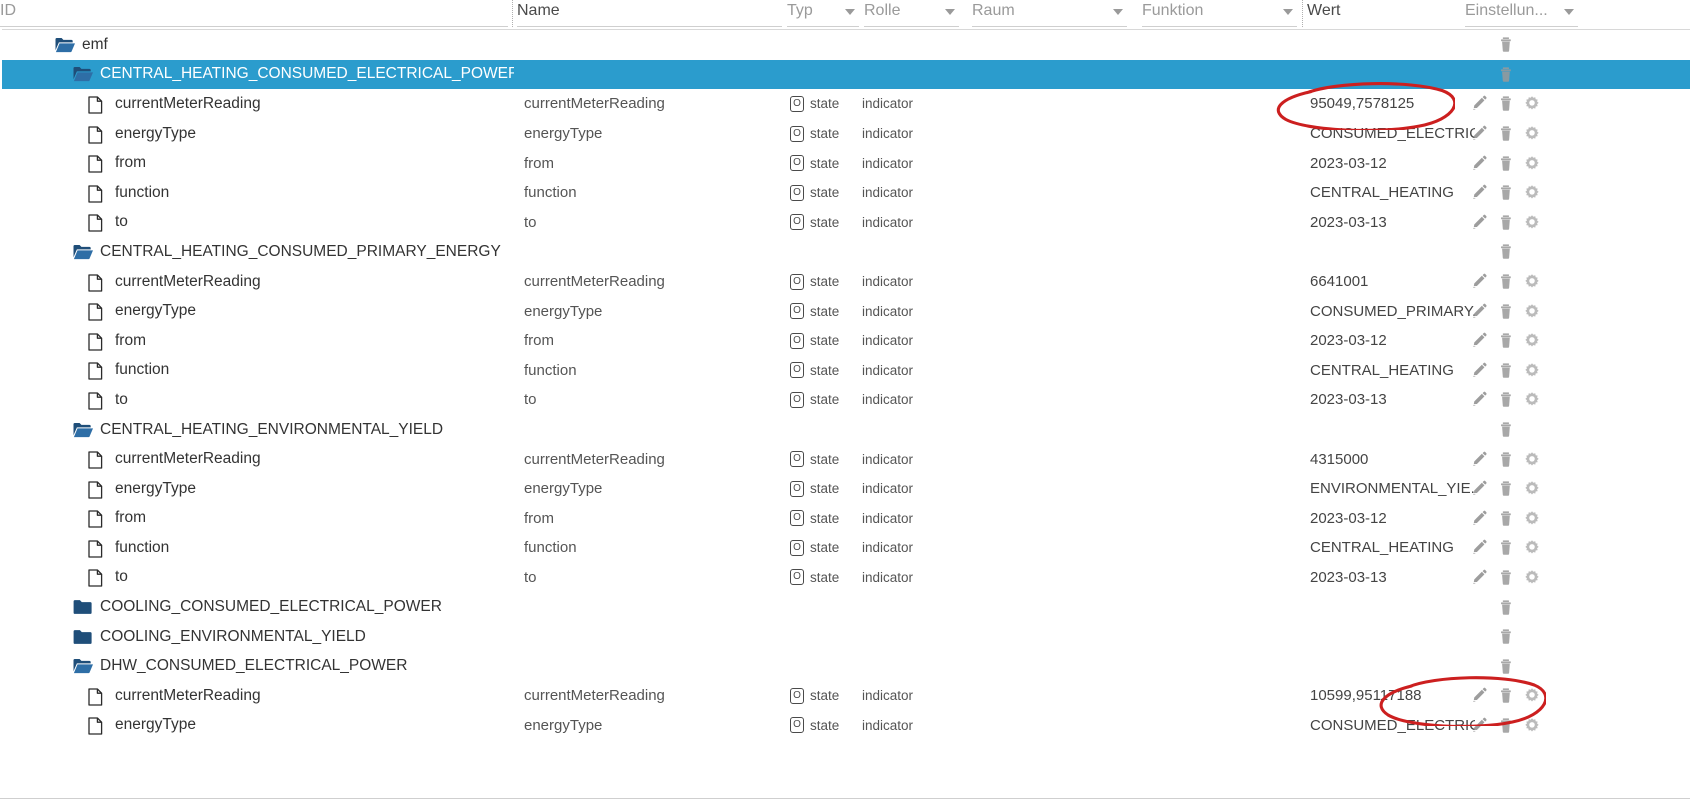  I want to click on column-filter-raum: Raum, so click(1049, 13).